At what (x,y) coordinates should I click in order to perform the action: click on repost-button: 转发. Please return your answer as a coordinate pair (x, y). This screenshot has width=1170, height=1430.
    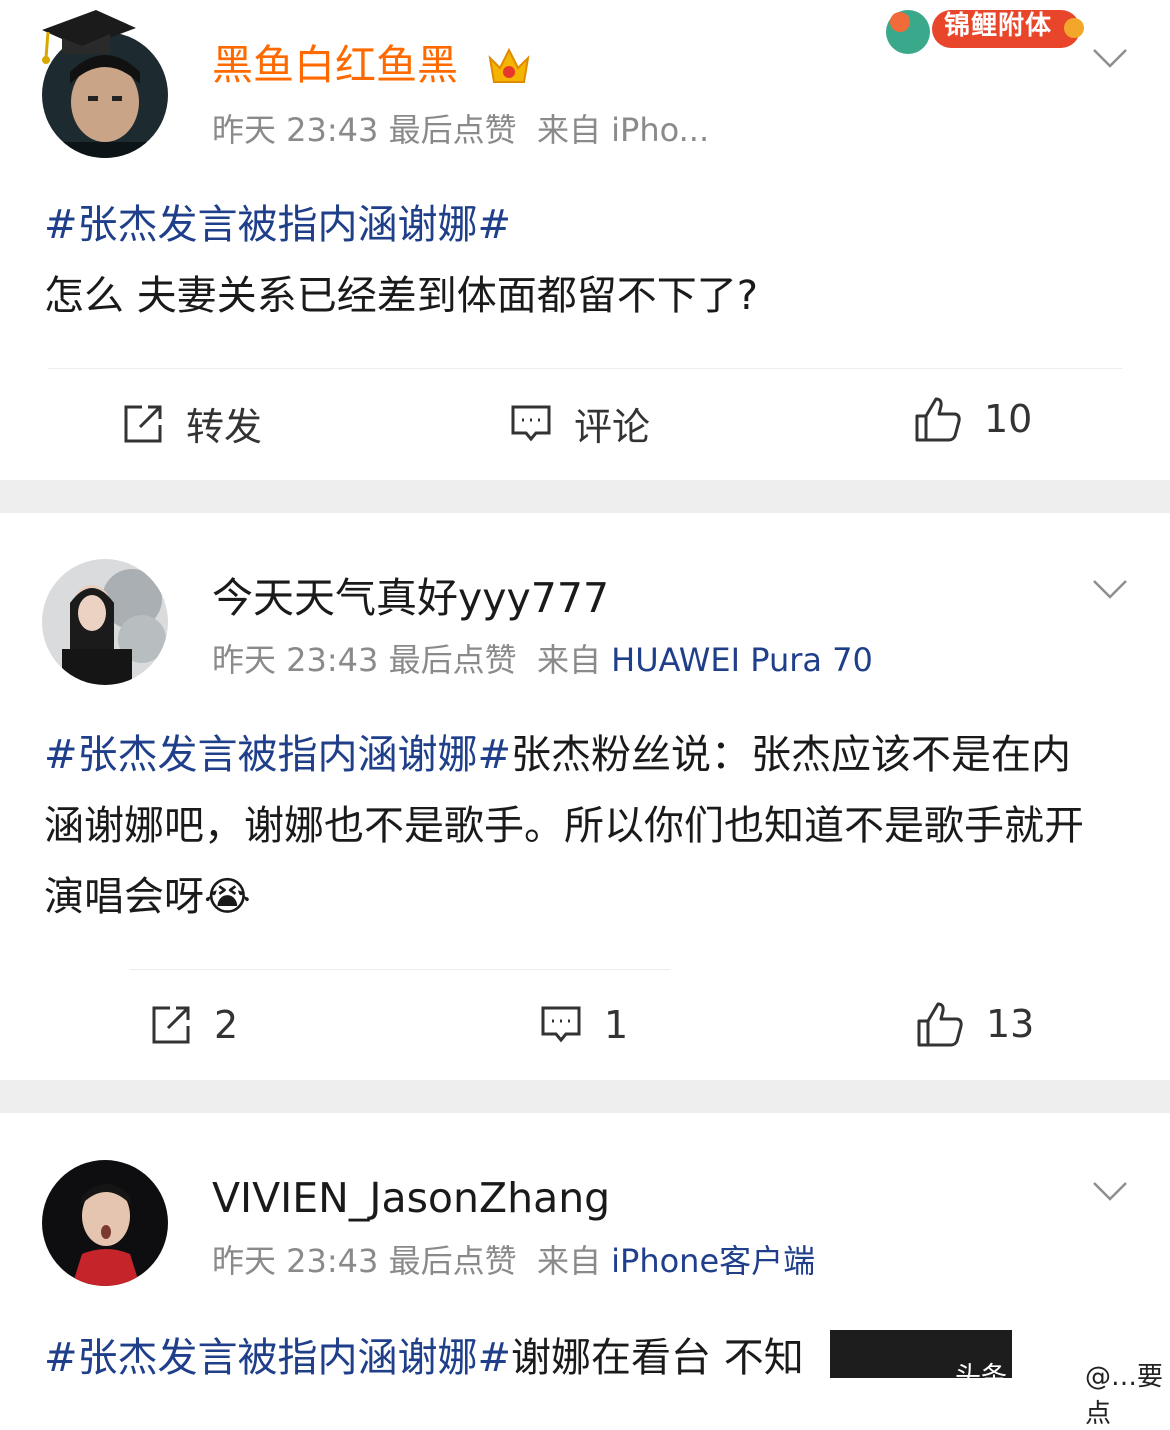
    Looking at the image, I should click on (192, 423).